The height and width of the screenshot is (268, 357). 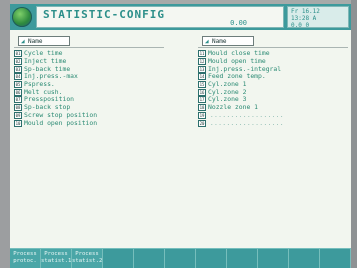 I want to click on item-label: Mould open position, so click(x=61, y=122).